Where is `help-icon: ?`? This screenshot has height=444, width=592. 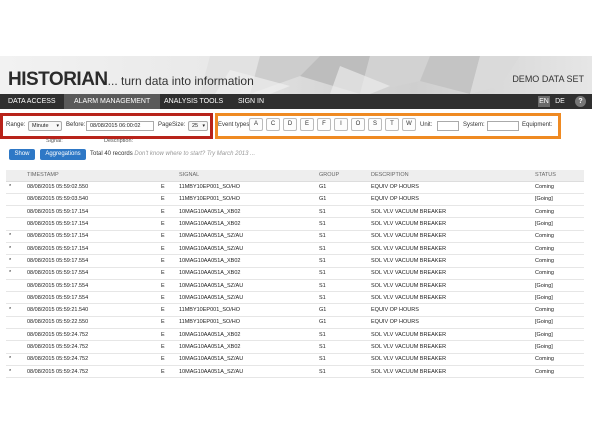
help-icon: ? is located at coordinates (580, 101).